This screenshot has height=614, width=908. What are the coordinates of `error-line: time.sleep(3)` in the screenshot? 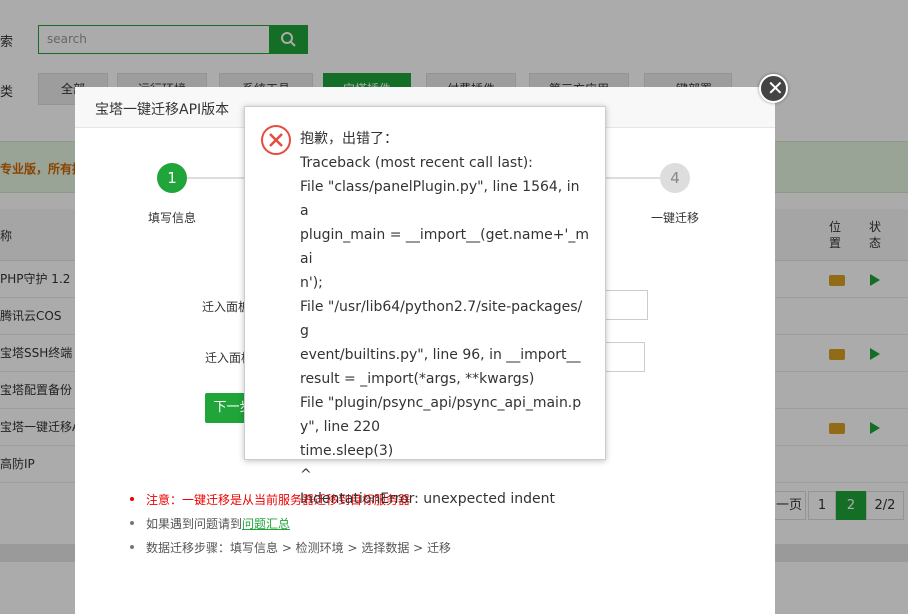 It's located at (347, 451).